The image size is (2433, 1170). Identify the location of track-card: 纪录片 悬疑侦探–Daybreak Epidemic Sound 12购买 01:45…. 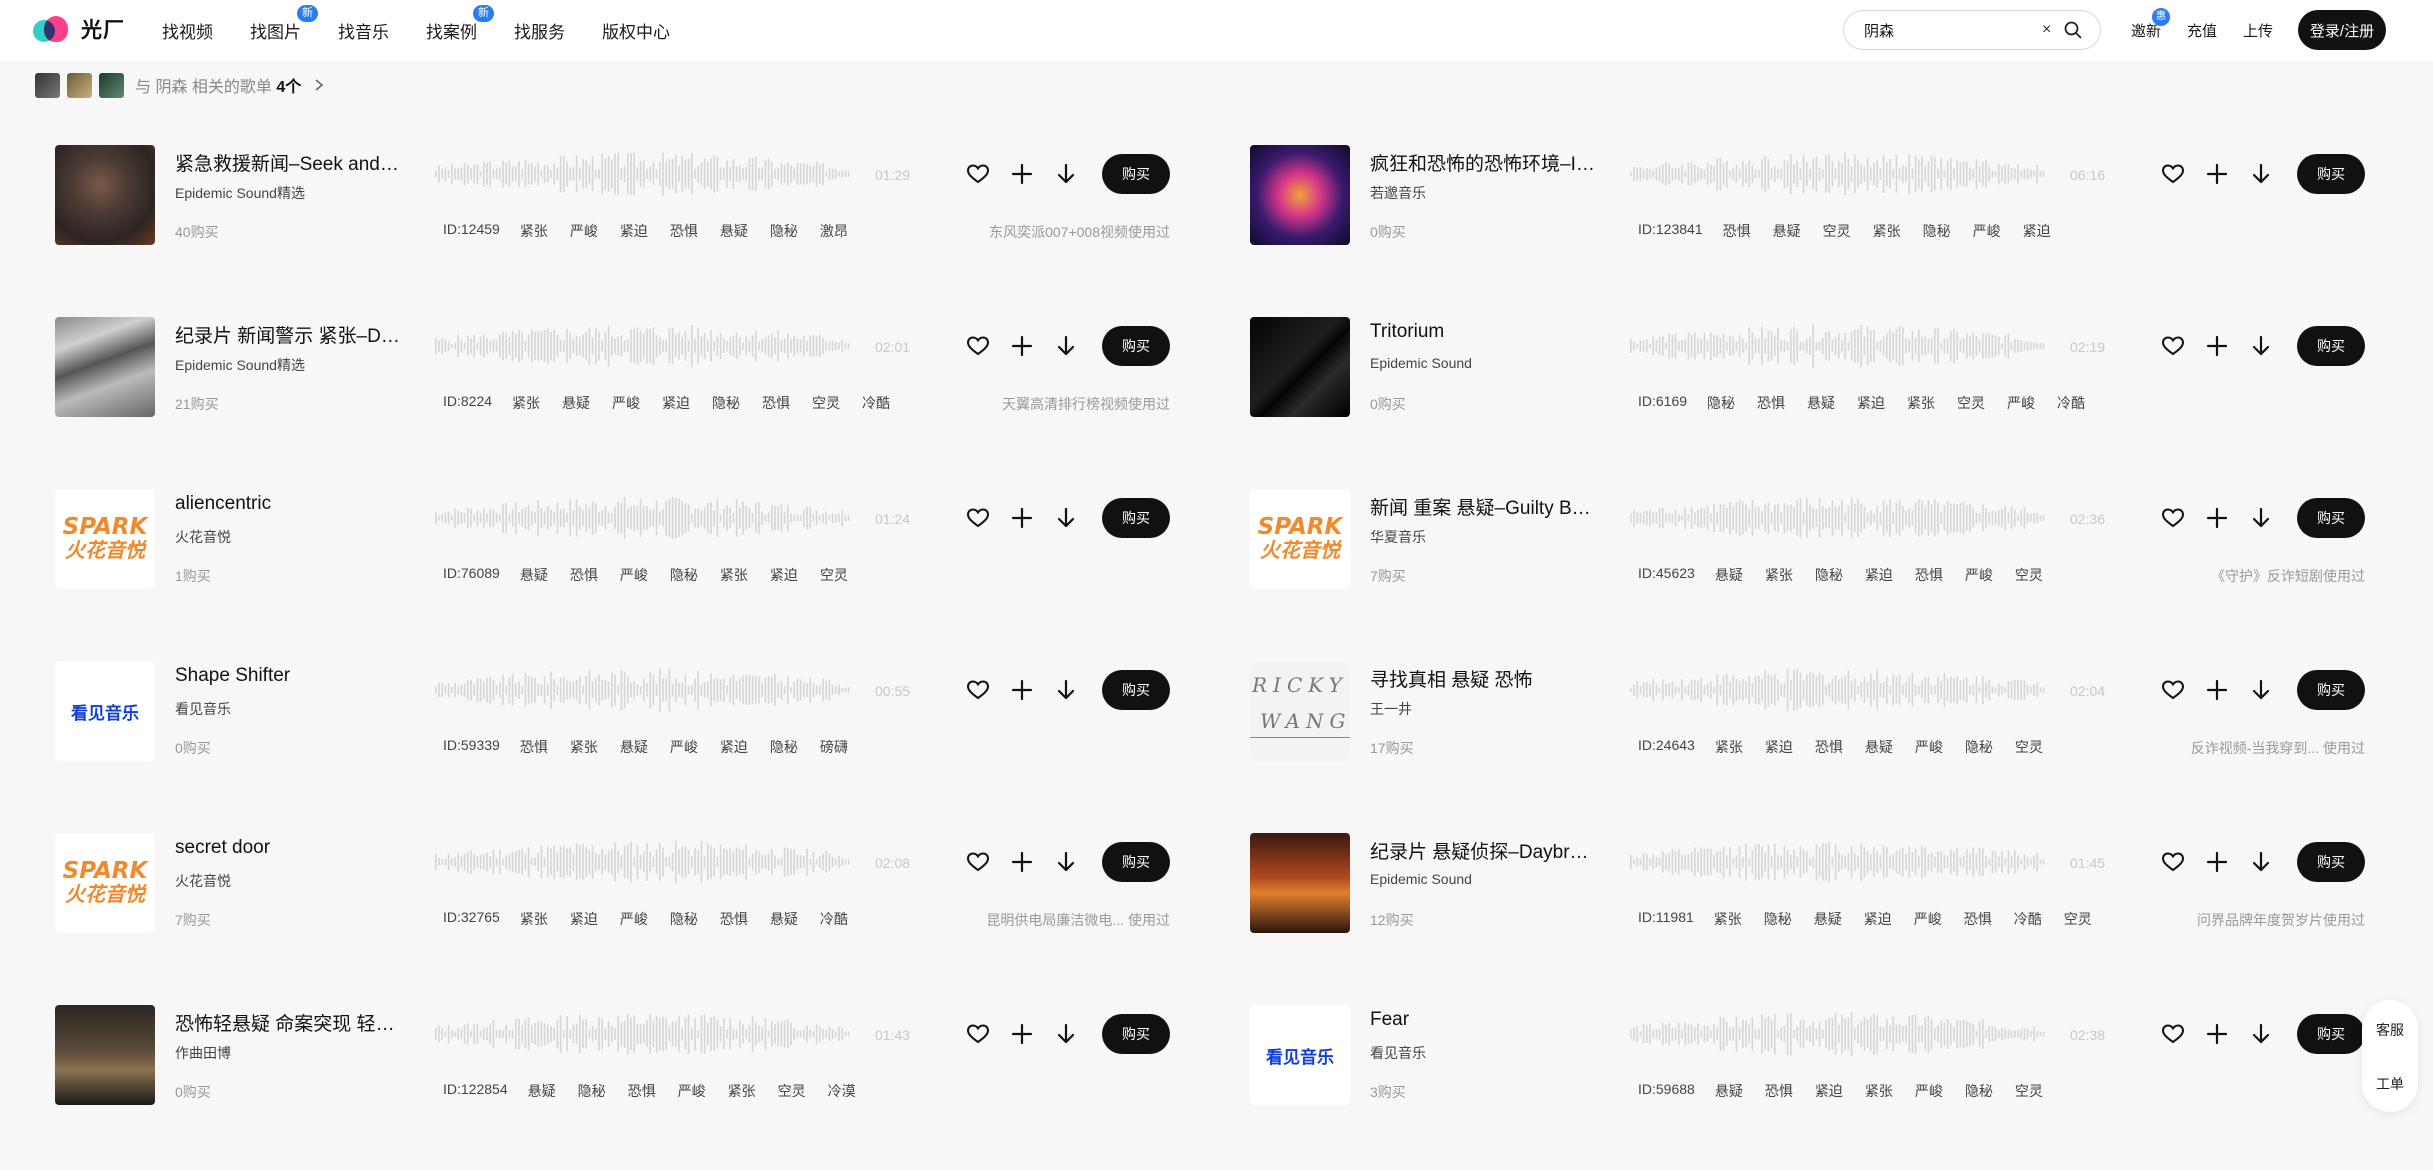
(1825, 888).